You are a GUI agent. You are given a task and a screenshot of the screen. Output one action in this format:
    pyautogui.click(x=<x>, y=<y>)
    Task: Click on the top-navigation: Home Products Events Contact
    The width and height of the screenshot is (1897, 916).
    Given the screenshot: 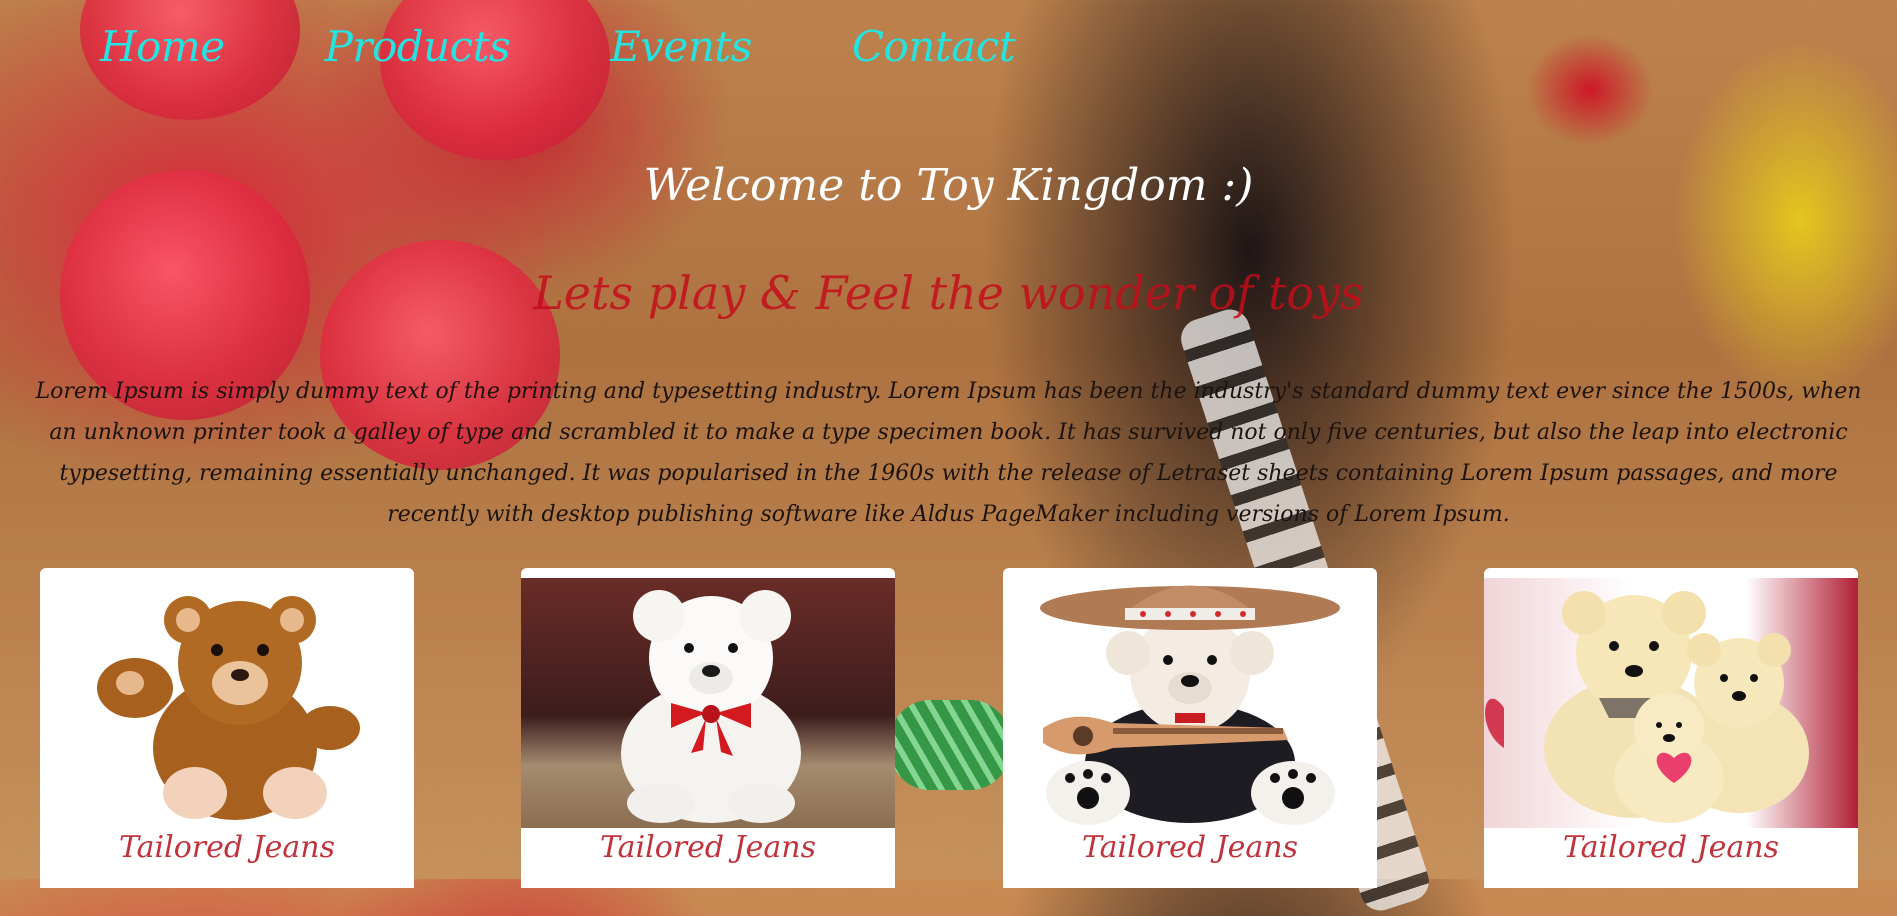 What is the action you would take?
    pyautogui.click(x=607, y=46)
    